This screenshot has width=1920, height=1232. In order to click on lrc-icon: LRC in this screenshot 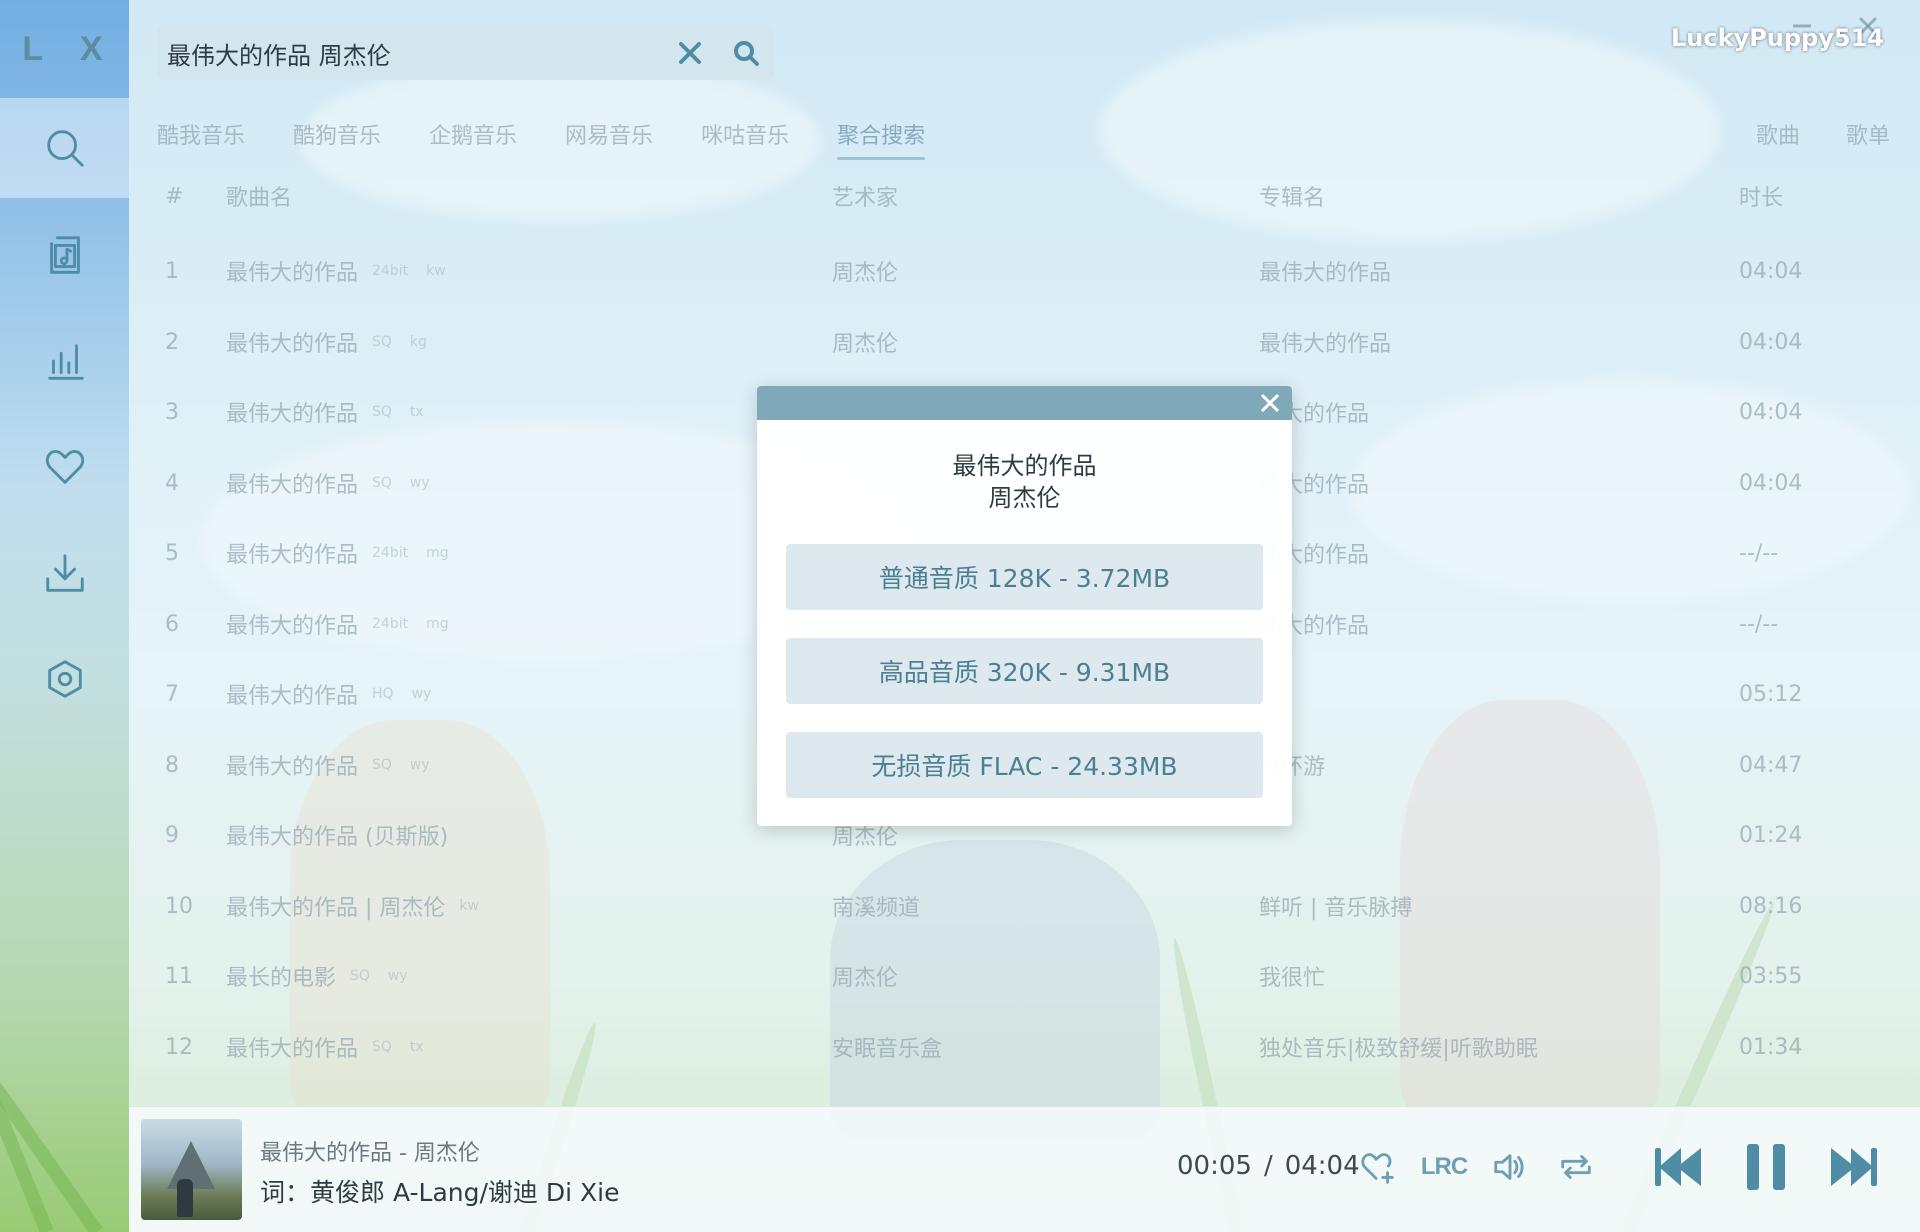, I will do `click(1444, 1166)`.